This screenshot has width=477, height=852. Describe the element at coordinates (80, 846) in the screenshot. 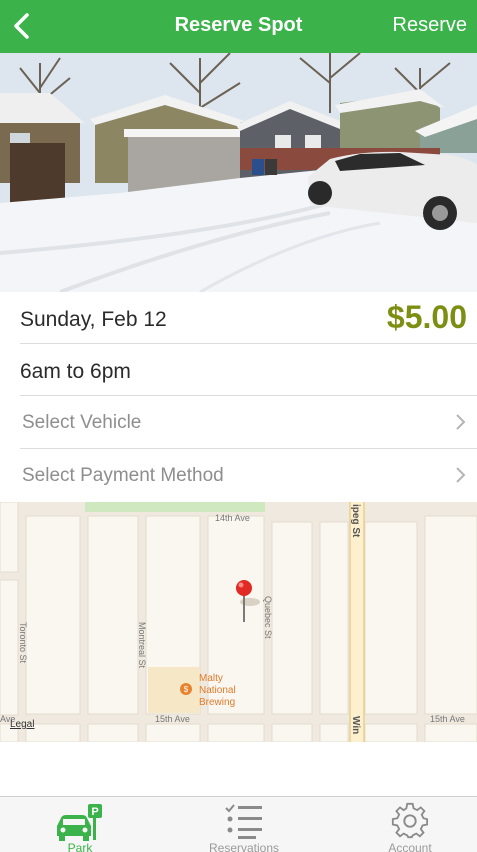

I see `tab-park-label: Park` at that location.